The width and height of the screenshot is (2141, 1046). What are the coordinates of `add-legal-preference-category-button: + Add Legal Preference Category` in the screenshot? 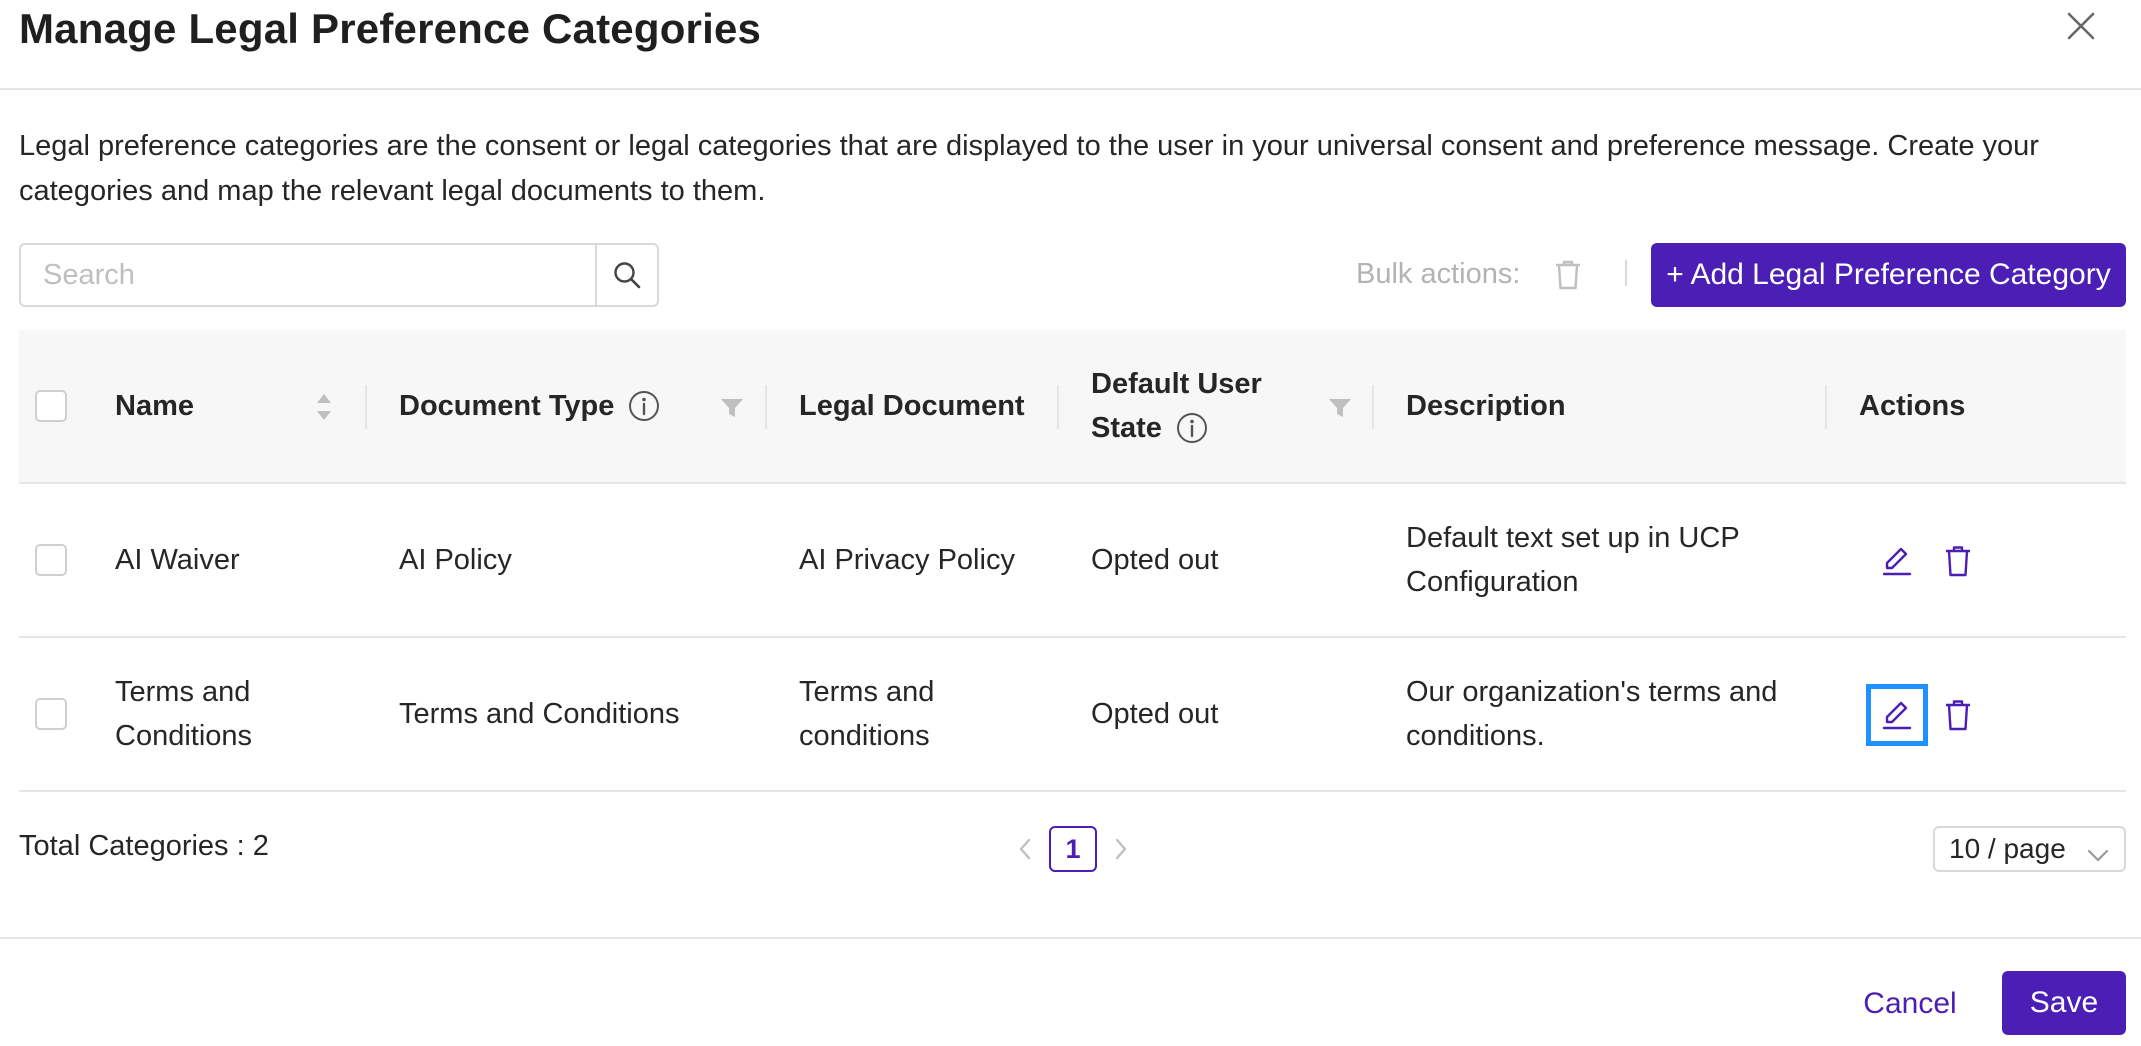 It's located at (1888, 275).